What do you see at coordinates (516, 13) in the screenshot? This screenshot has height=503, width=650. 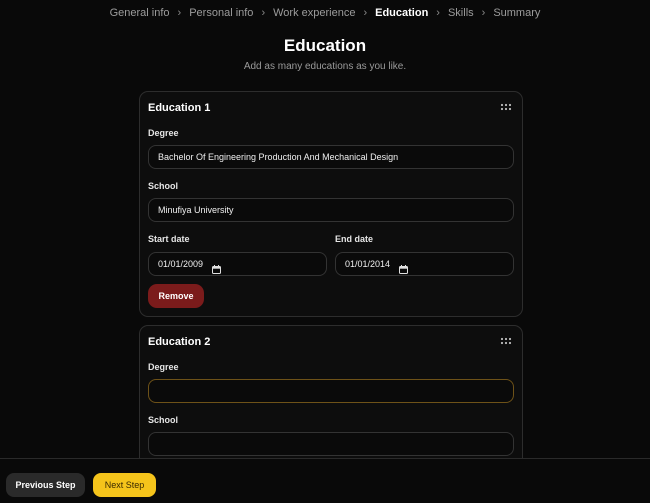 I see `crumb-summary: Summary` at bounding box center [516, 13].